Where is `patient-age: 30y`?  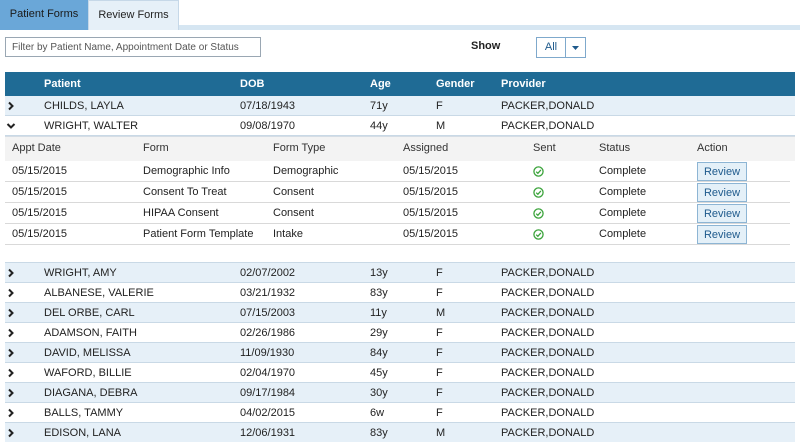 patient-age: 30y is located at coordinates (379, 393).